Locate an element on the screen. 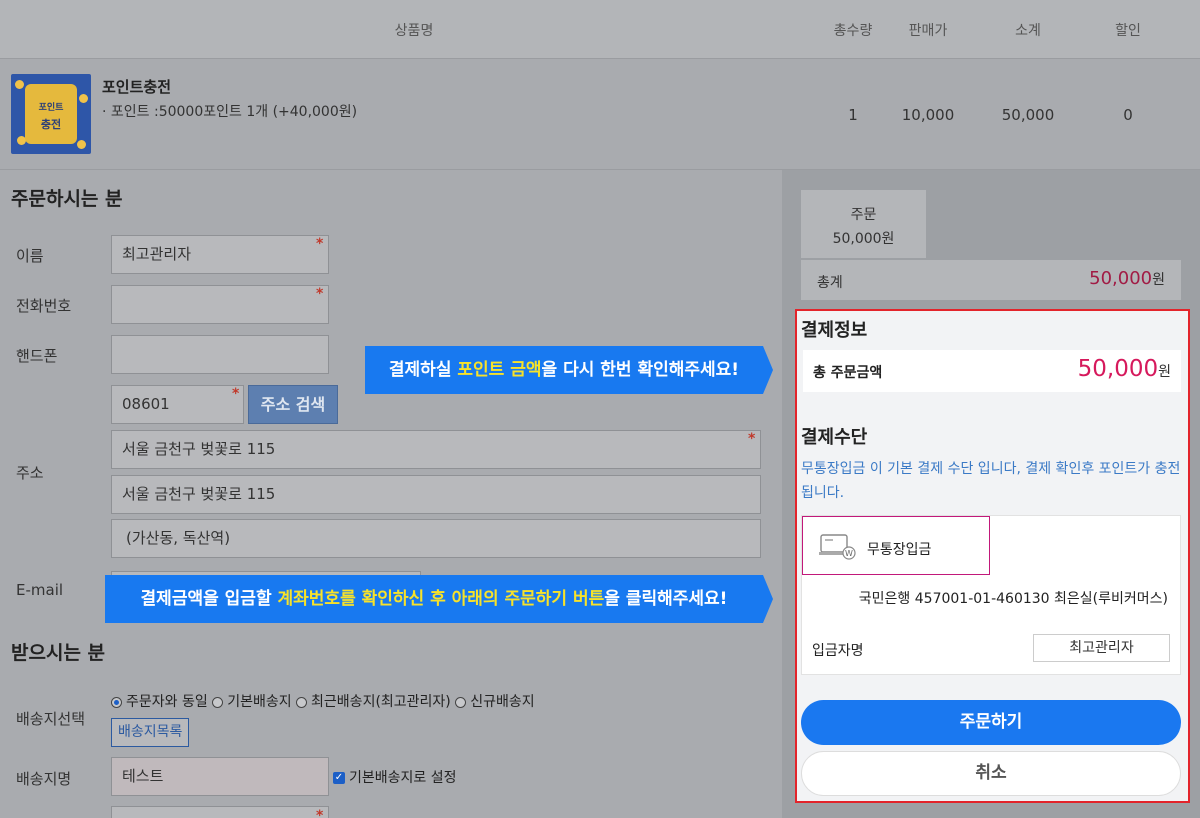 Image resolution: width=1200 pixels, height=818 pixels. checkbox-checked-icon: ✓ is located at coordinates (339, 778).